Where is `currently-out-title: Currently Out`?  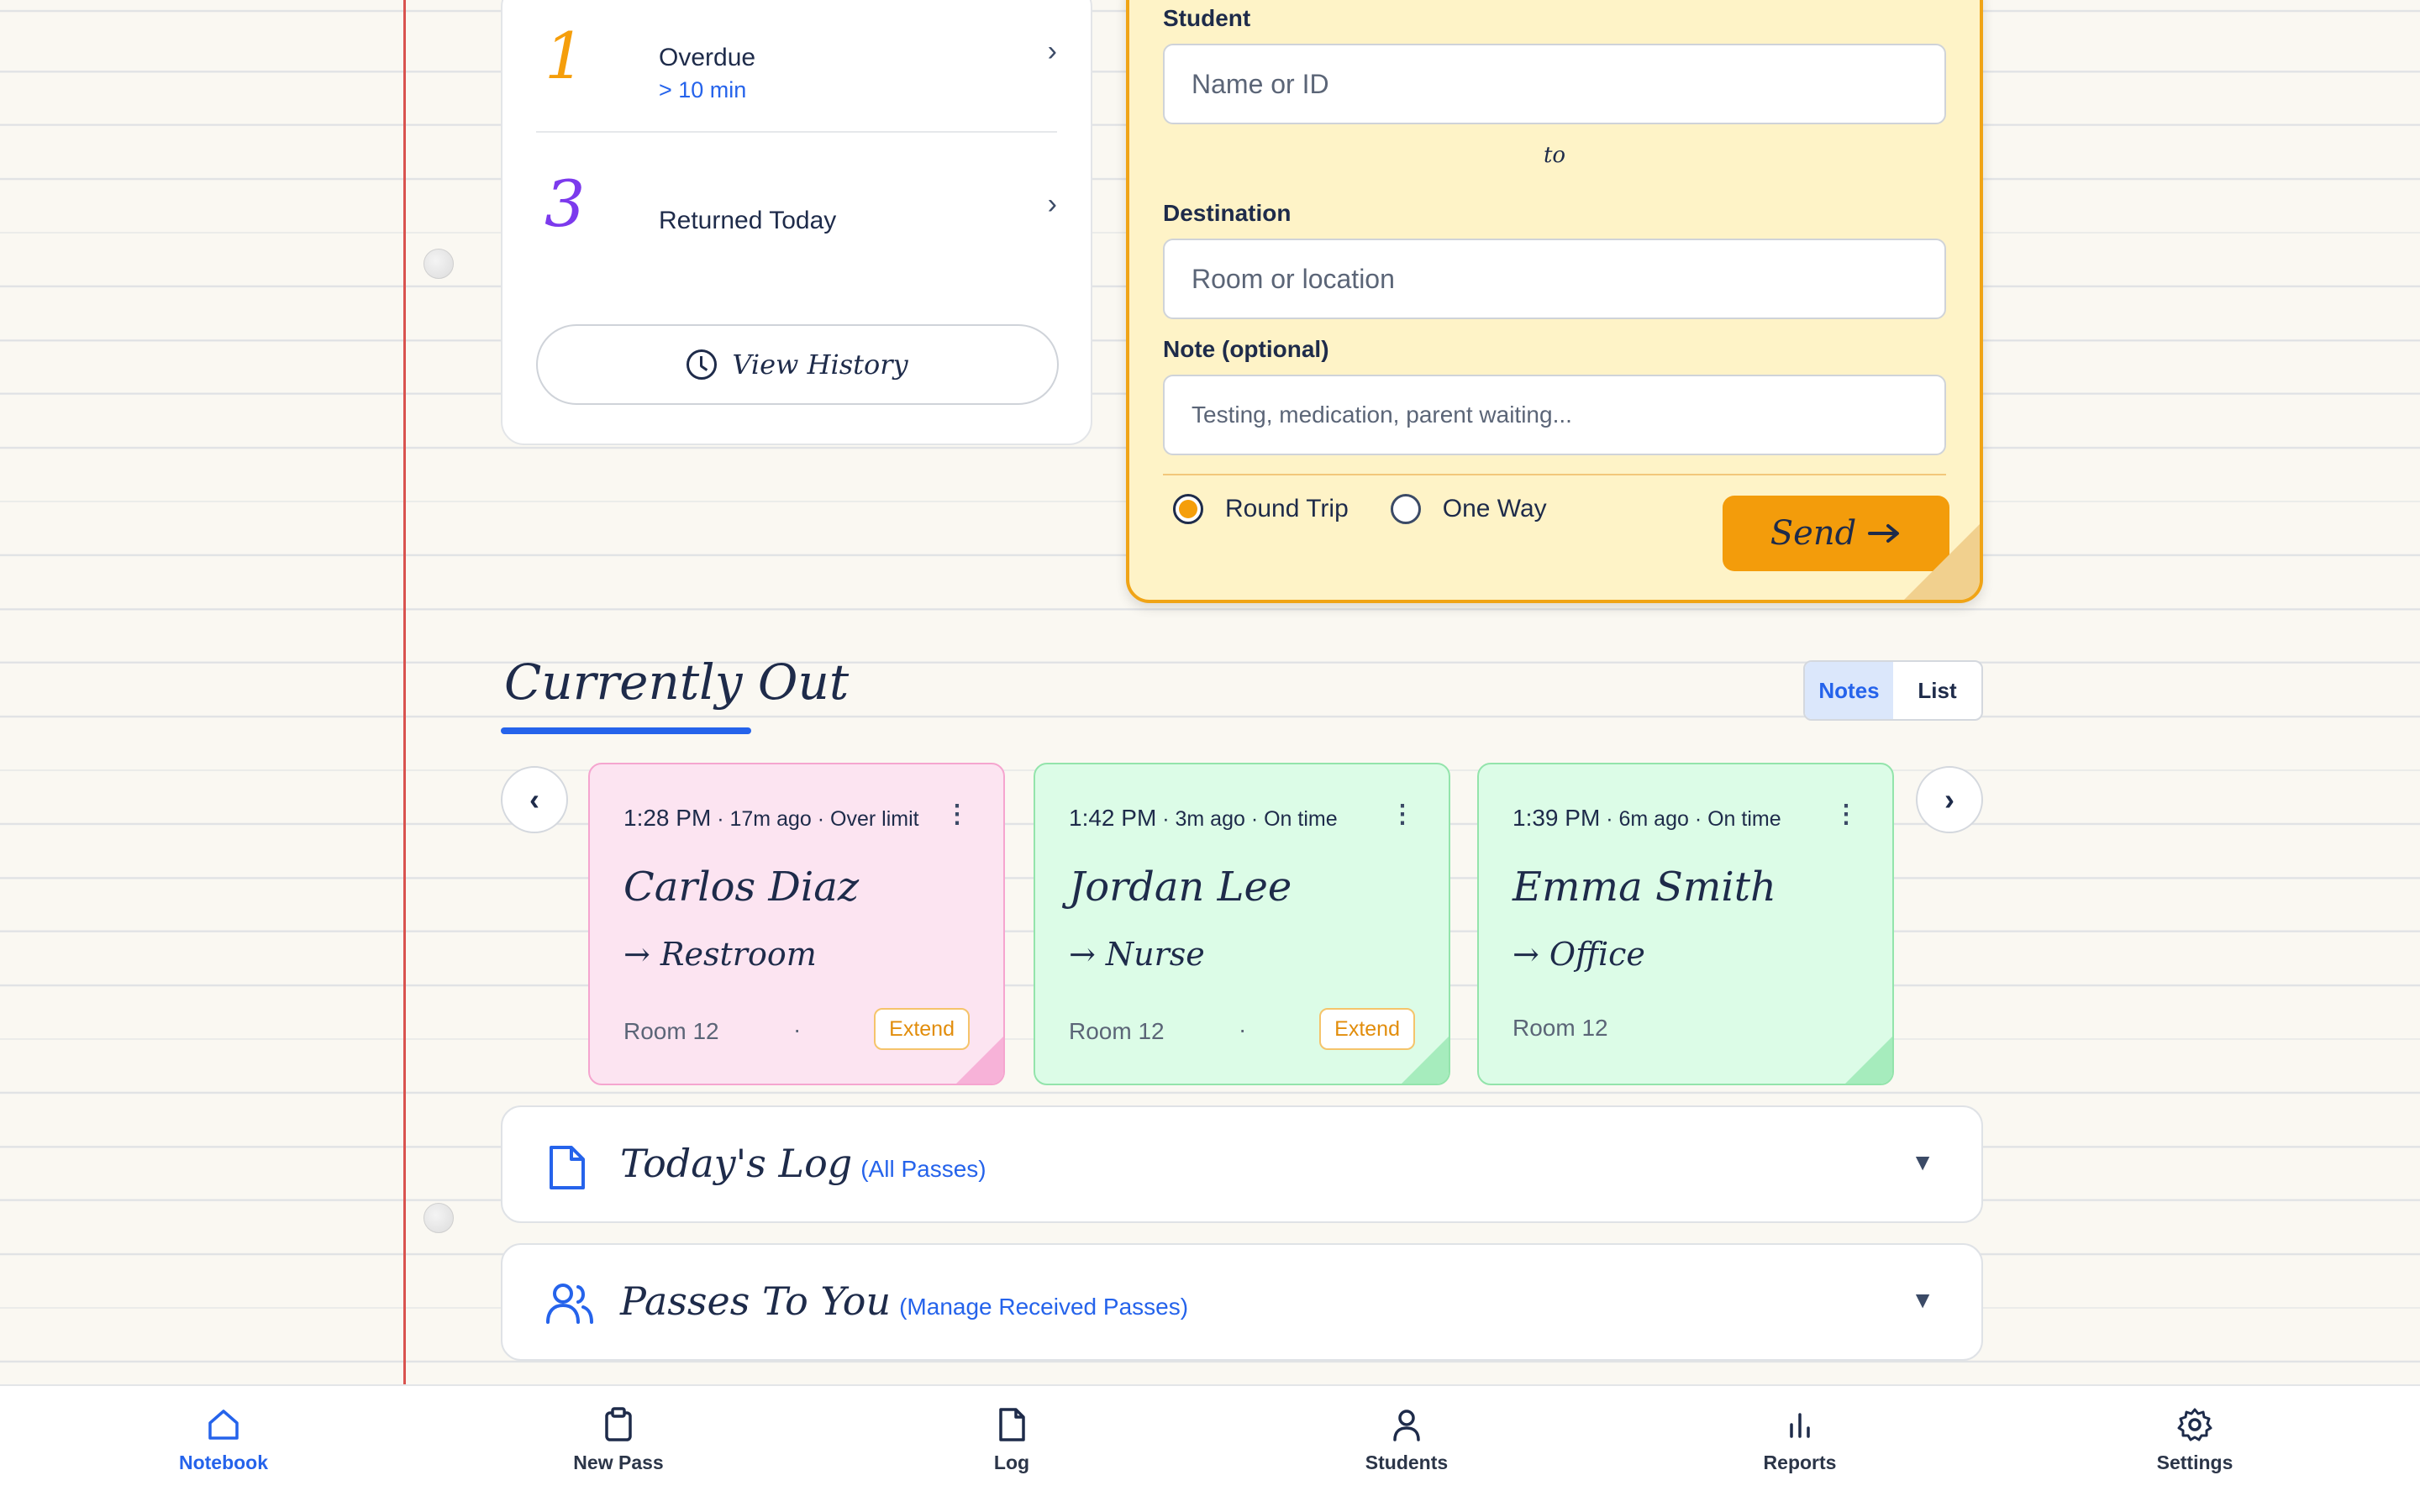 currently-out-title: Currently Out is located at coordinates (677, 682).